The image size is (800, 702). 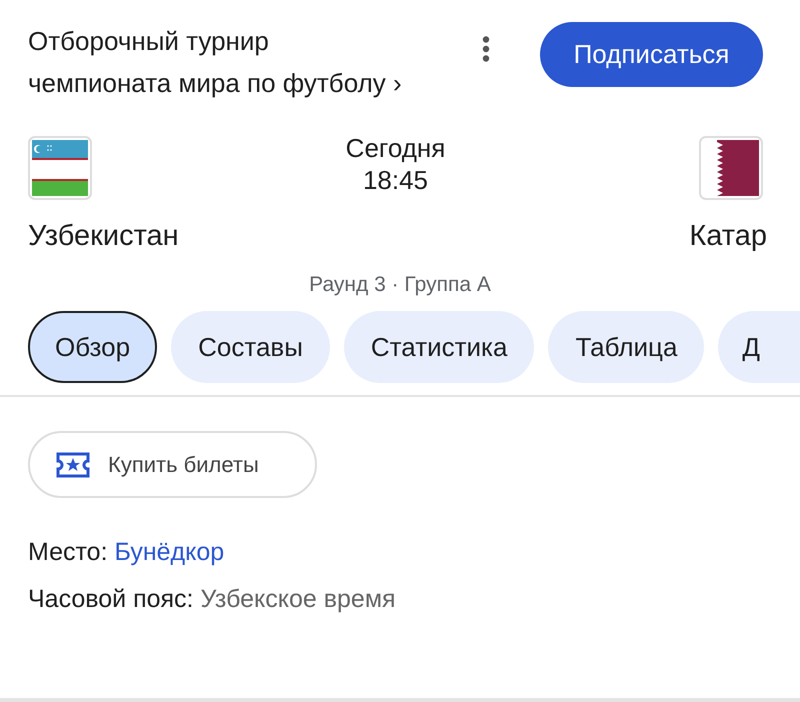 I want to click on match-time: 18:45, so click(x=396, y=180).